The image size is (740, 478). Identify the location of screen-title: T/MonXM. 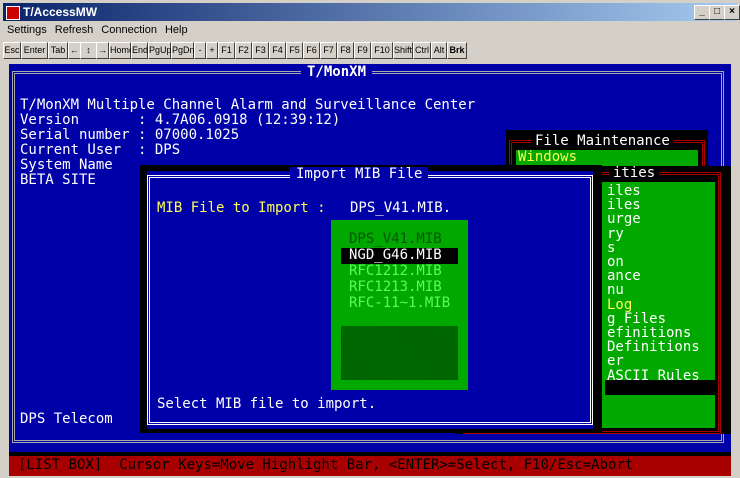
(337, 72).